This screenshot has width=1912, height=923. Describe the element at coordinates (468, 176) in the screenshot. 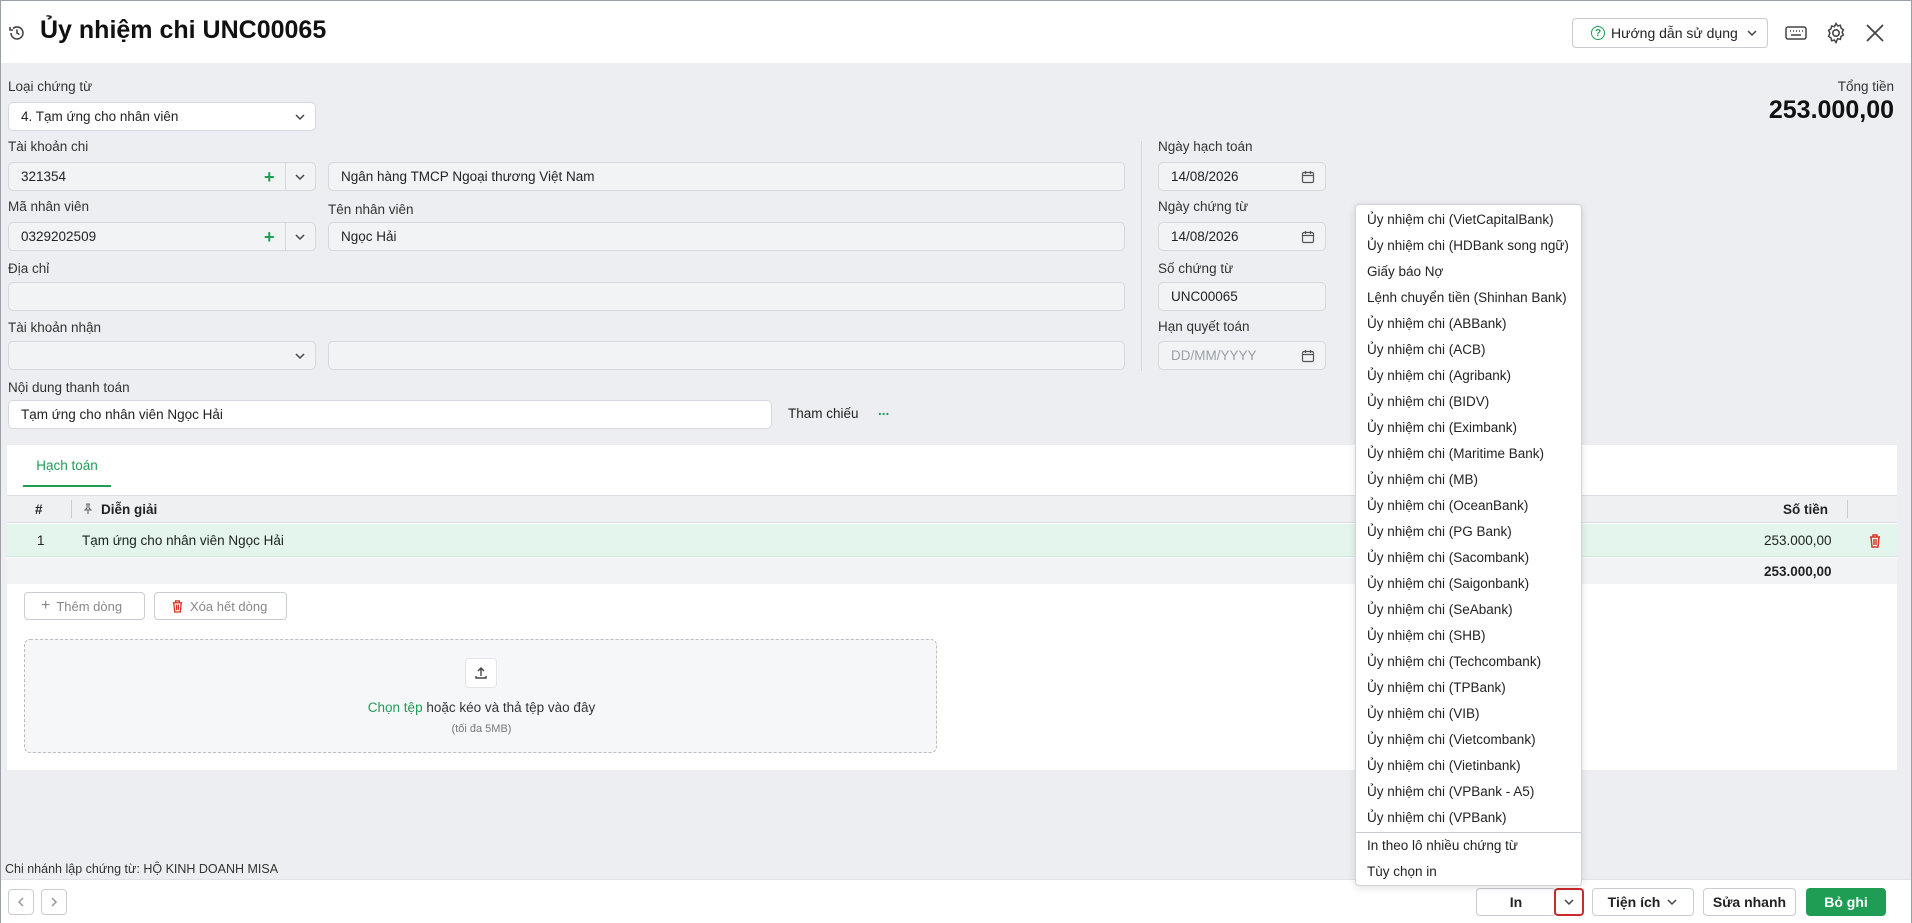

I see `bank-name-value: Ngân hàng TMCP Ngoại thương Việt Nam` at that location.